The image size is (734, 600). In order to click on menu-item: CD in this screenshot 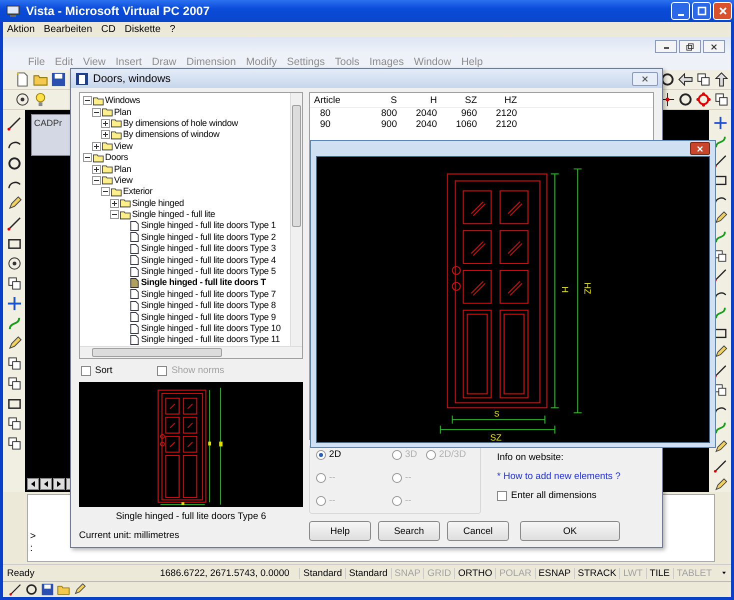, I will do `click(108, 29)`.